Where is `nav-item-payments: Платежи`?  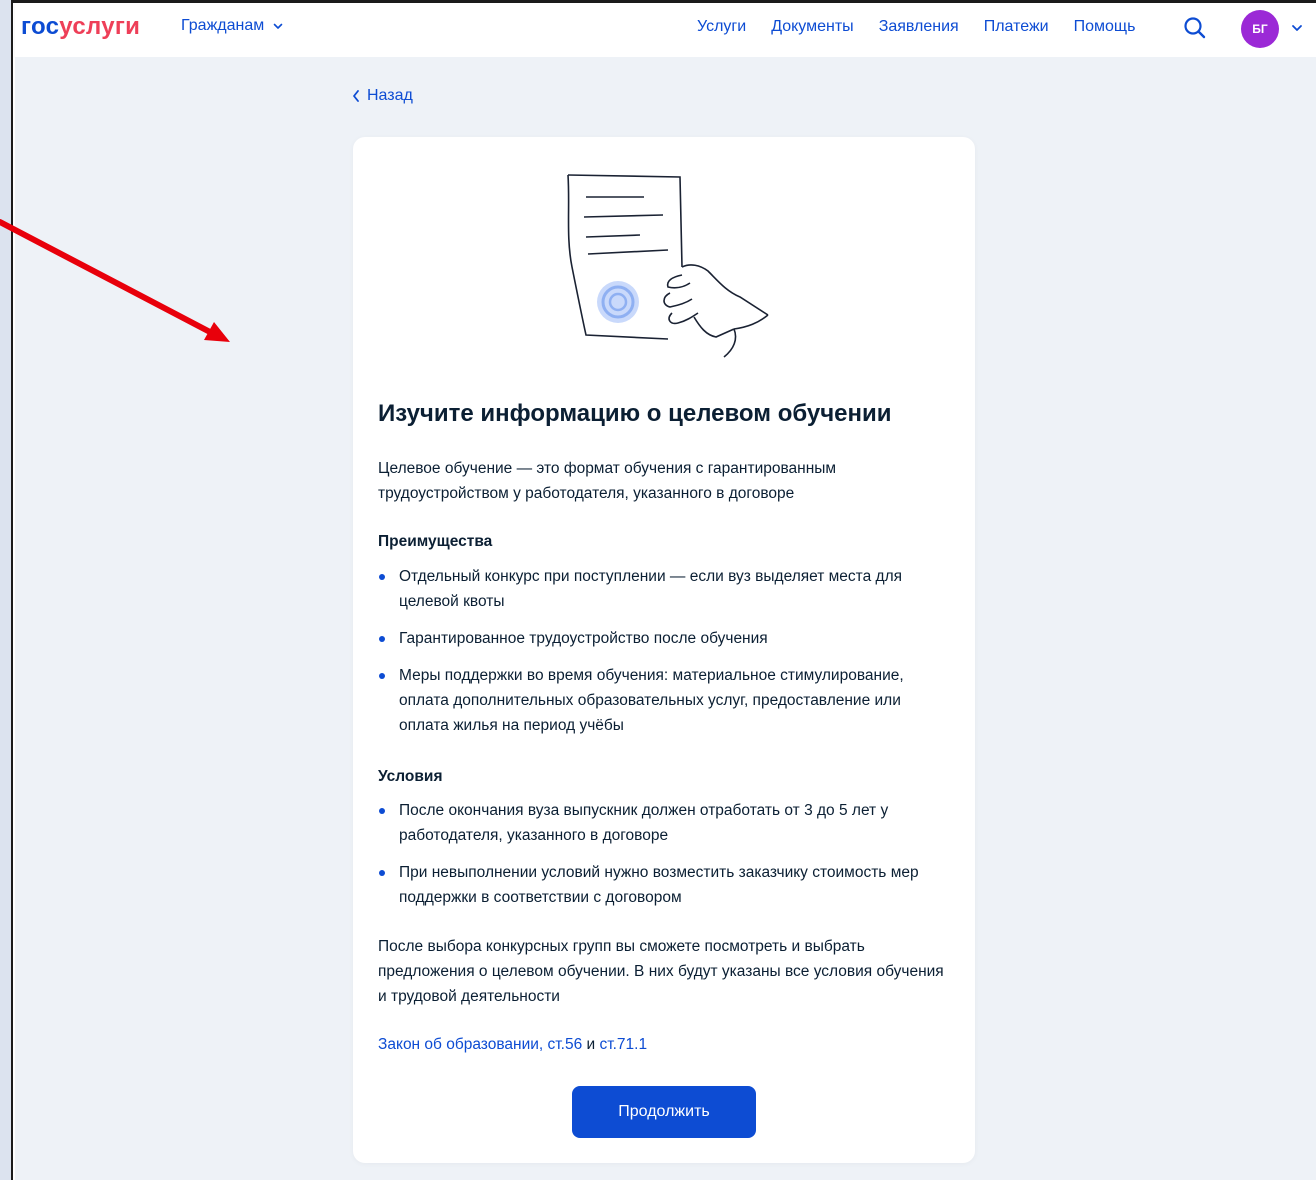
nav-item-payments: Платежи is located at coordinates (1016, 27).